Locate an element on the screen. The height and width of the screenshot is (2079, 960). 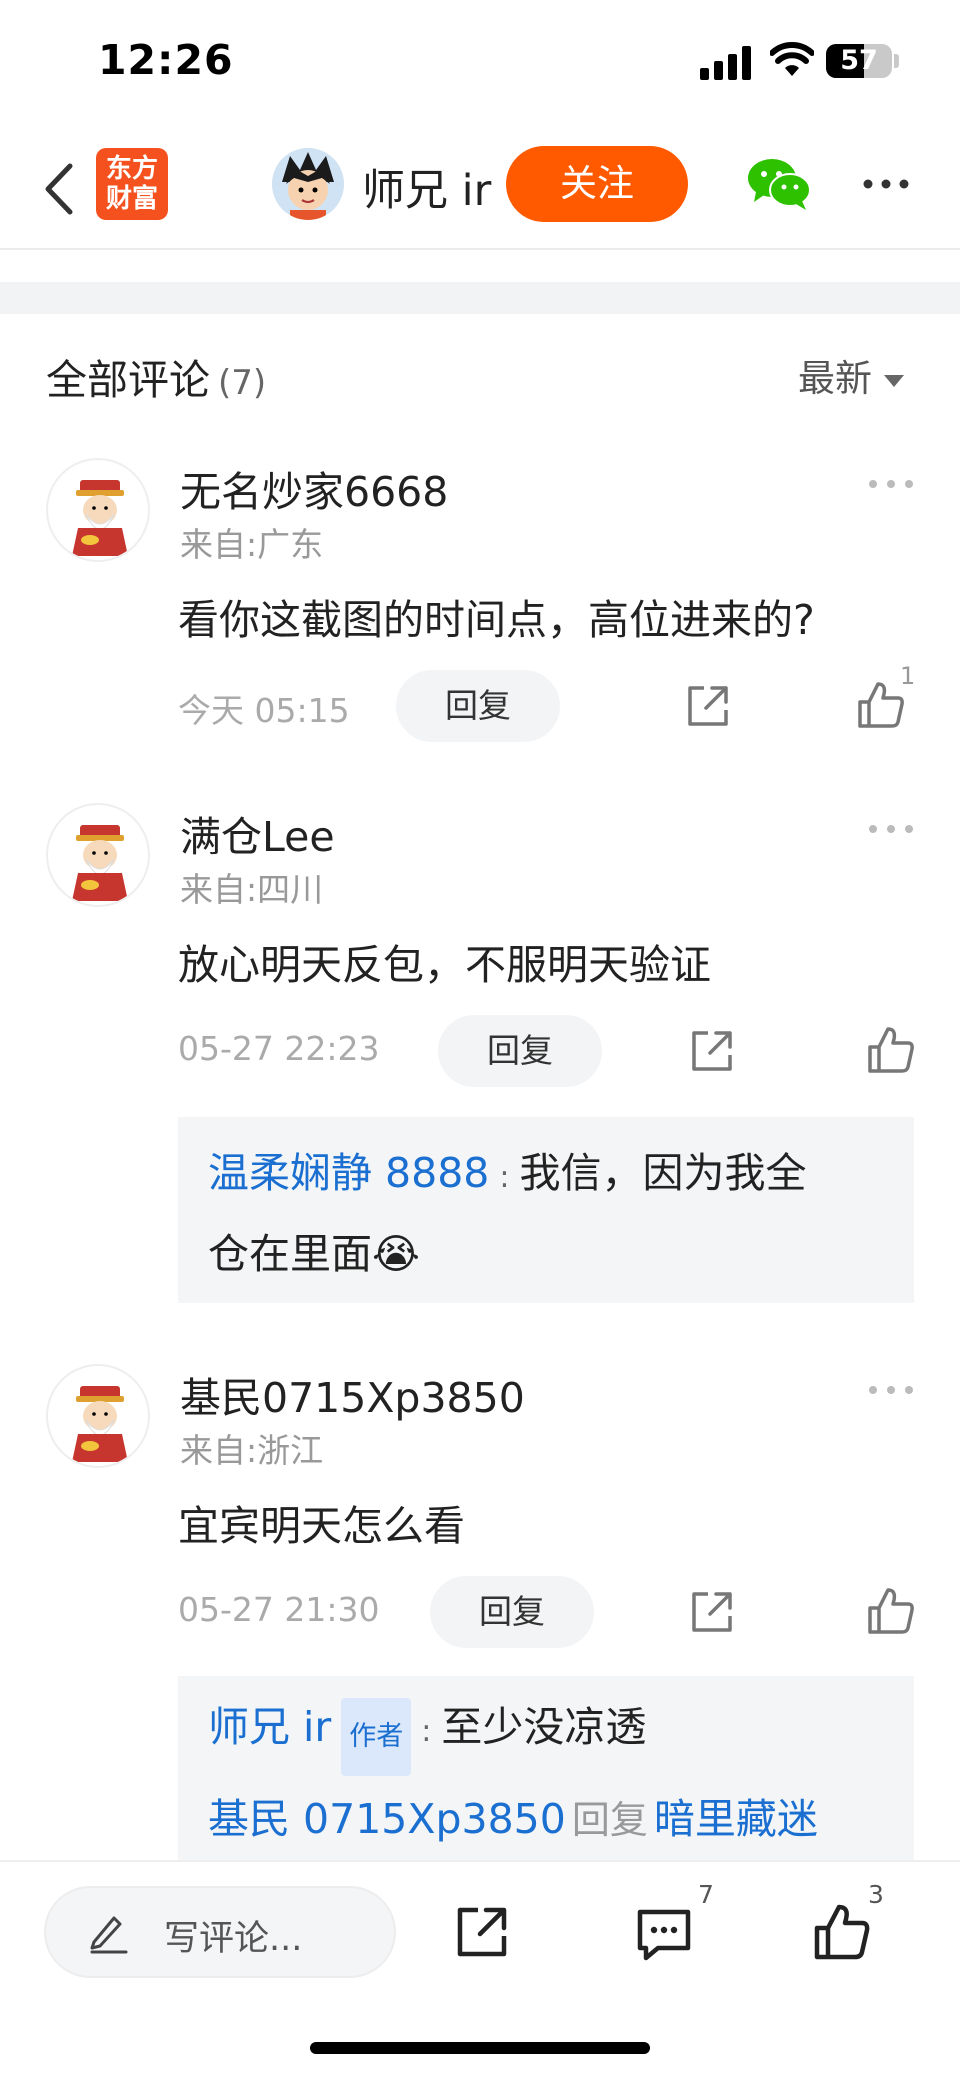
comment-time: 05-27 22:23 is located at coordinates (279, 1048).